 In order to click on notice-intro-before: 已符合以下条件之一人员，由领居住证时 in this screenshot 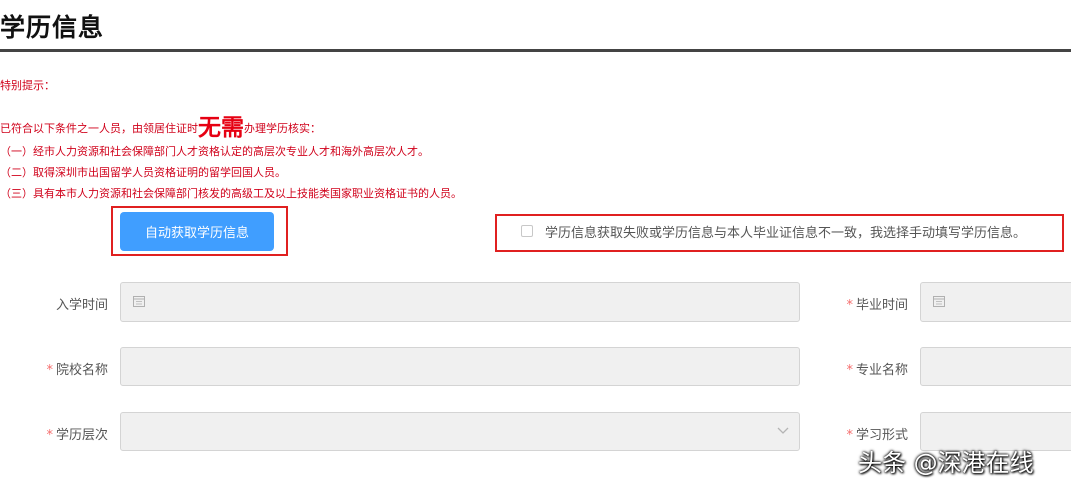, I will do `click(99, 128)`.